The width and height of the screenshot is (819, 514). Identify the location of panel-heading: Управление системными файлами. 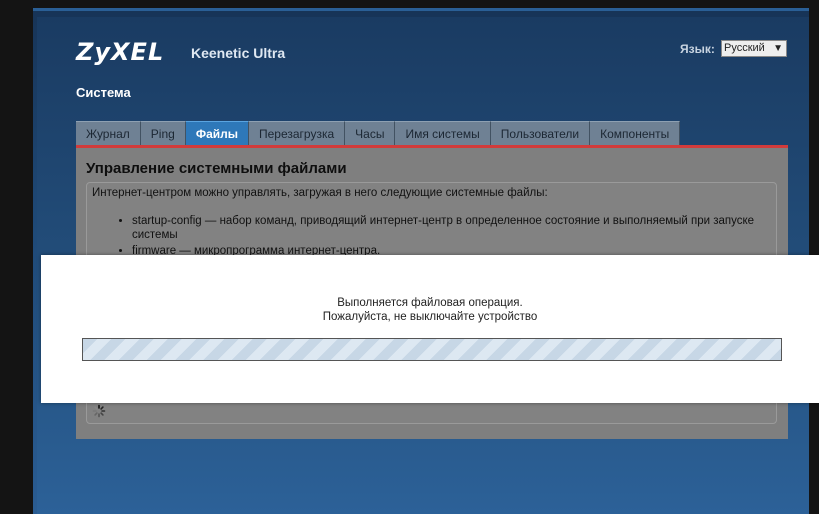
(216, 168).